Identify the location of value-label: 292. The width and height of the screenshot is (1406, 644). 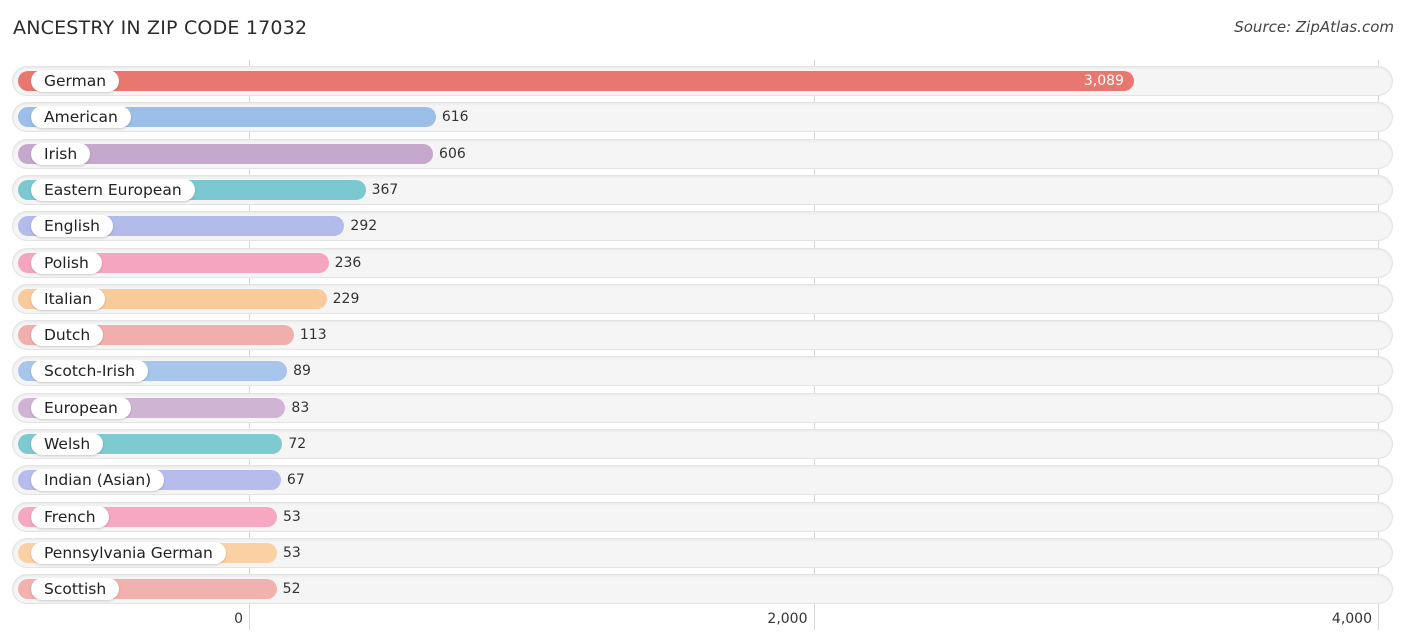
(364, 226).